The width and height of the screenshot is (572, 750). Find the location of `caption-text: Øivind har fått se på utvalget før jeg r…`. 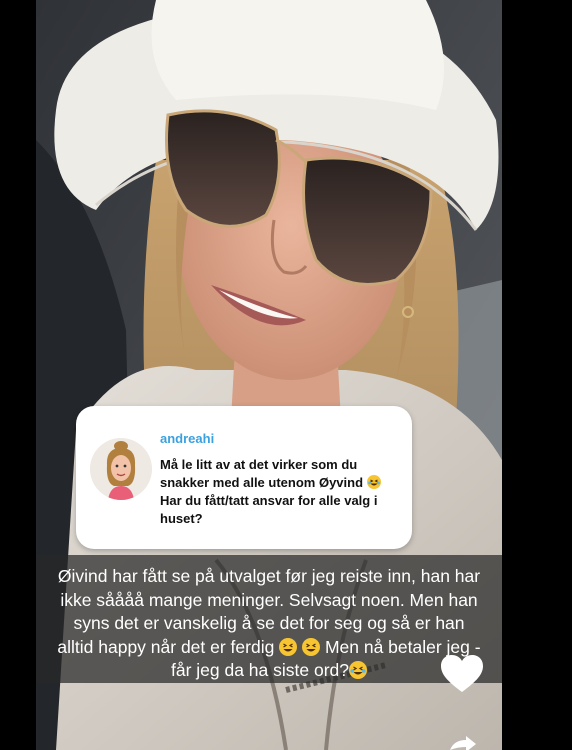

caption-text: Øivind har fått se på utvalget før jeg r… is located at coordinates (269, 624).